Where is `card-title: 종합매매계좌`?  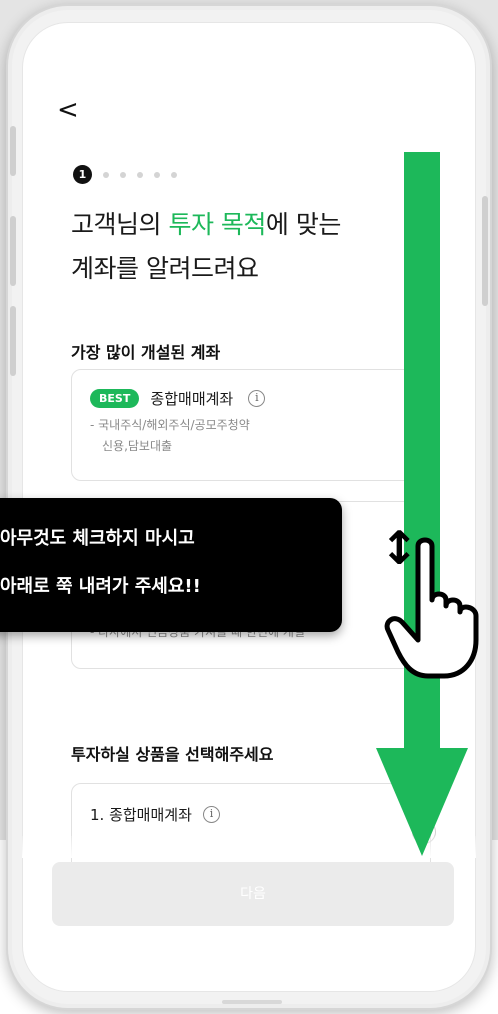 card-title: 종합매매계좌 is located at coordinates (192, 399).